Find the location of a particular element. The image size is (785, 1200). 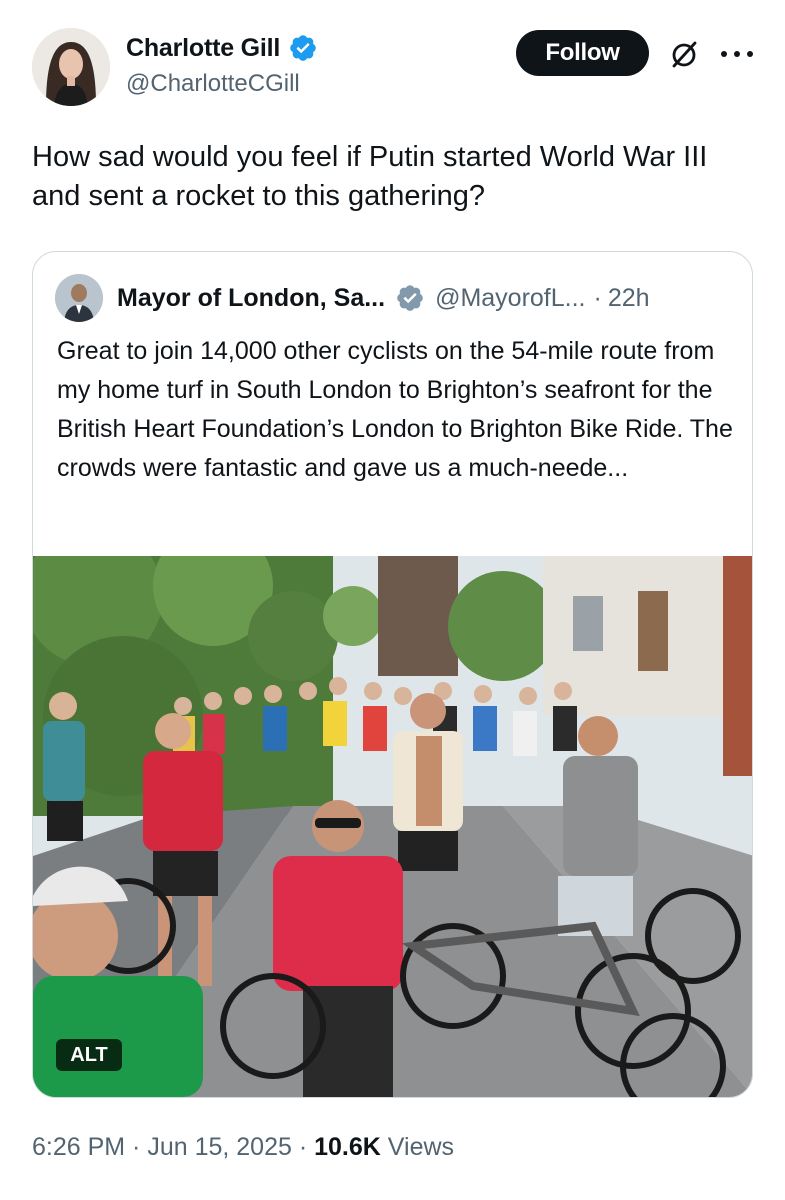

quoted-author-avatar is located at coordinates (79, 298).